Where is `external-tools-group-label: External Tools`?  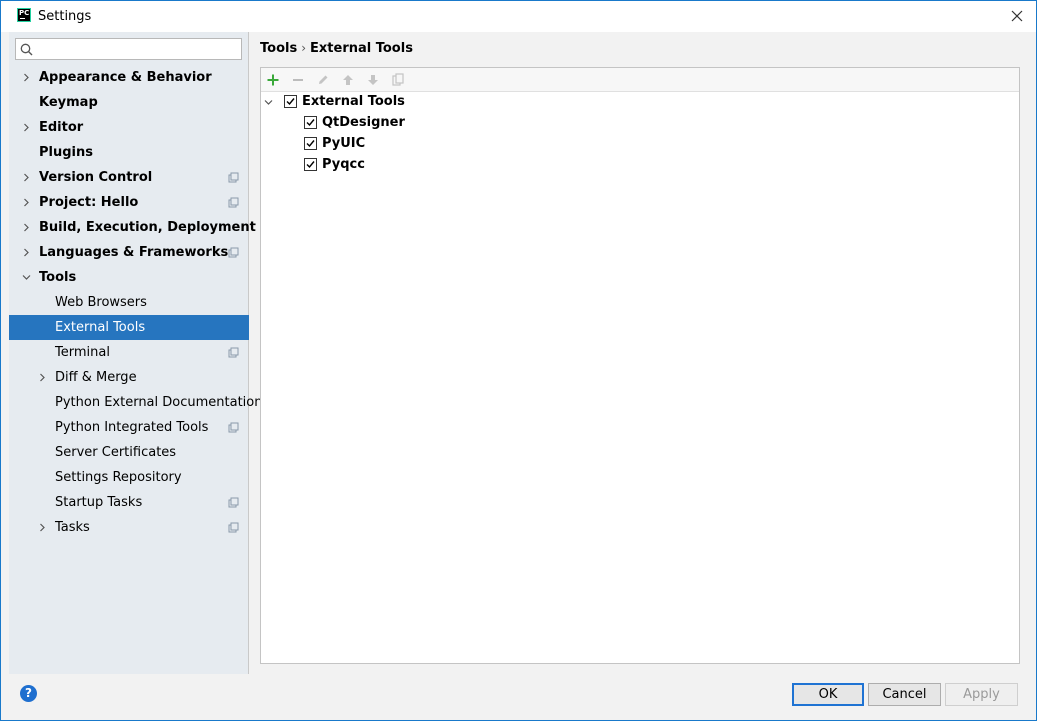
external-tools-group-label: External Tools is located at coordinates (353, 101).